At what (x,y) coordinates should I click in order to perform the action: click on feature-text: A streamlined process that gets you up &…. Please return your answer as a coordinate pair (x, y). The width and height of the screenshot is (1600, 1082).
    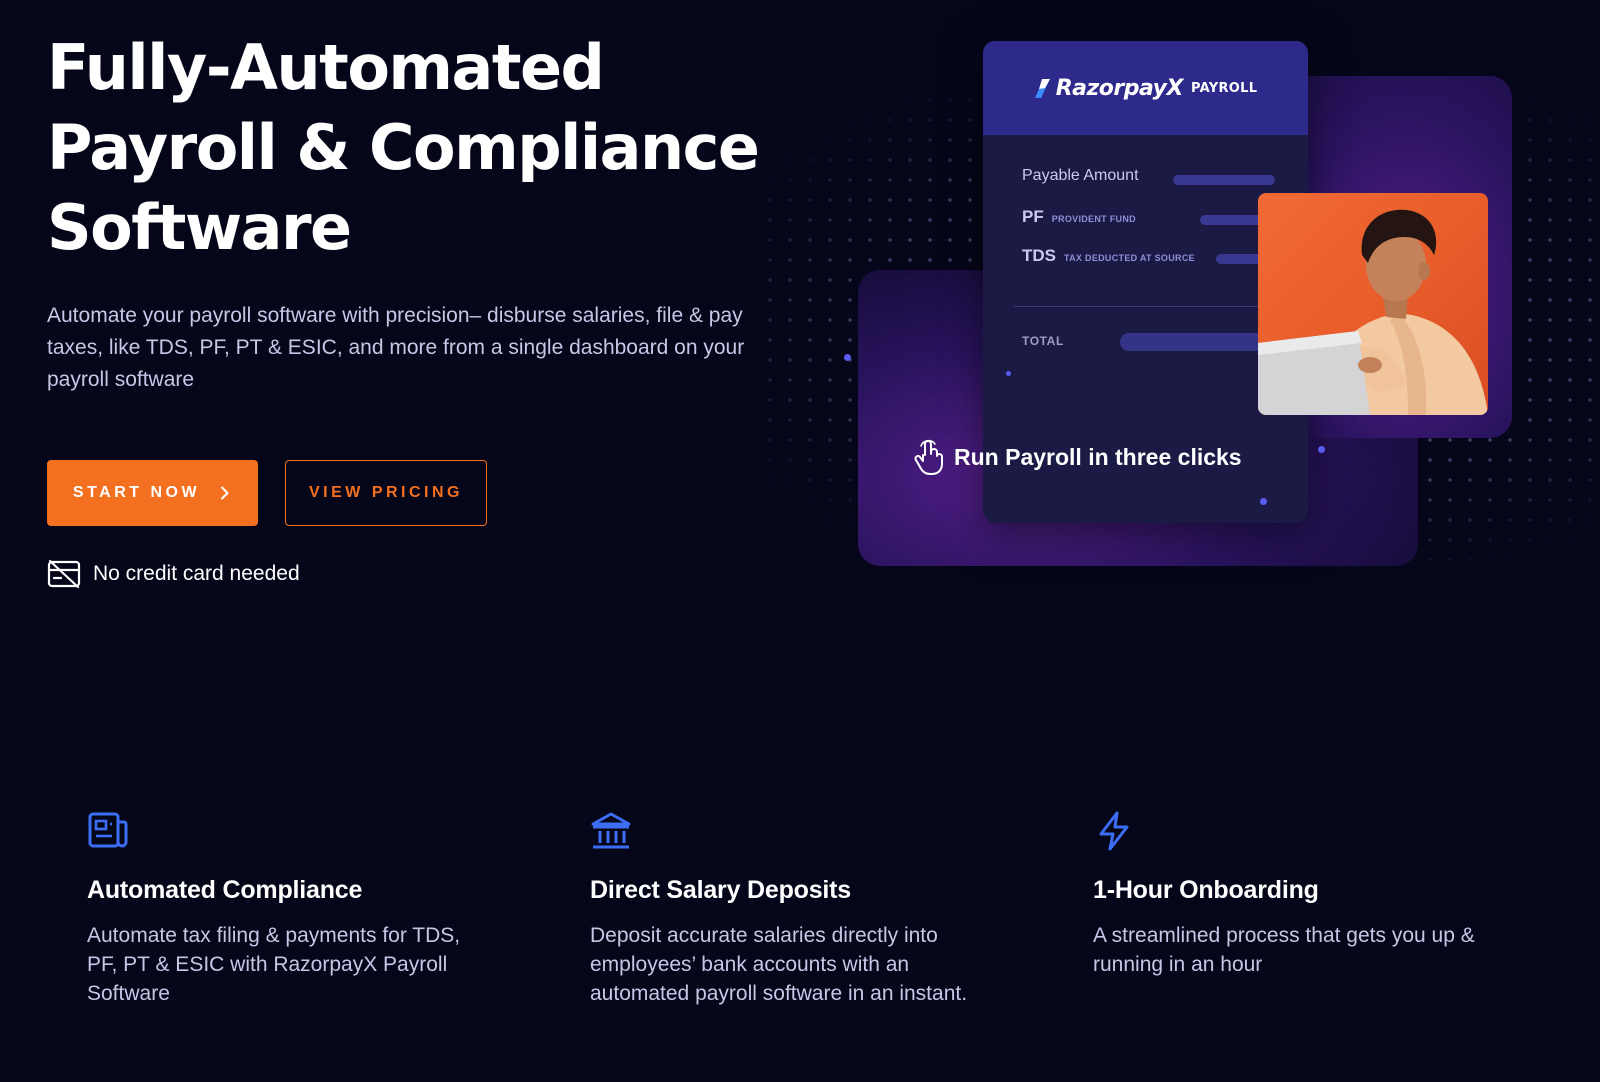
    Looking at the image, I should click on (1284, 950).